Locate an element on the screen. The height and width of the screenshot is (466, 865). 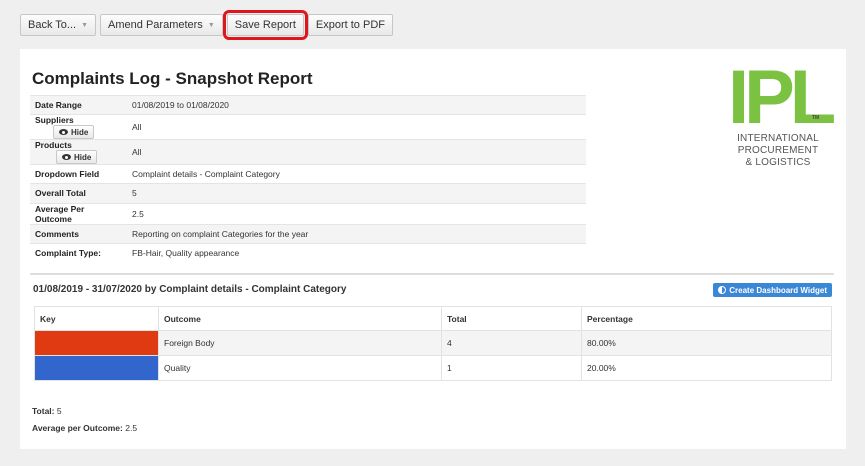
amend-parameters-button: Amend Parameters ▼ is located at coordinates (161, 25).